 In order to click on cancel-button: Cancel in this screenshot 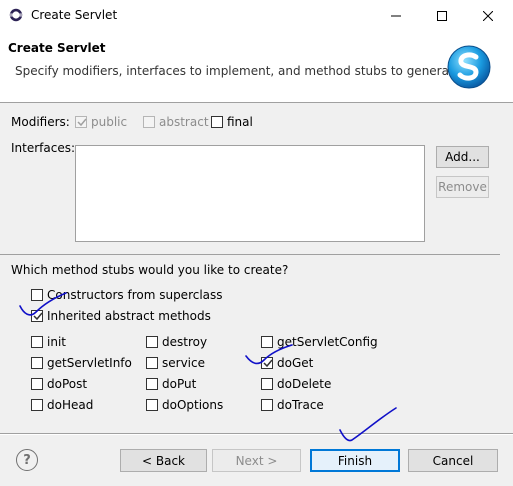, I will do `click(453, 460)`.